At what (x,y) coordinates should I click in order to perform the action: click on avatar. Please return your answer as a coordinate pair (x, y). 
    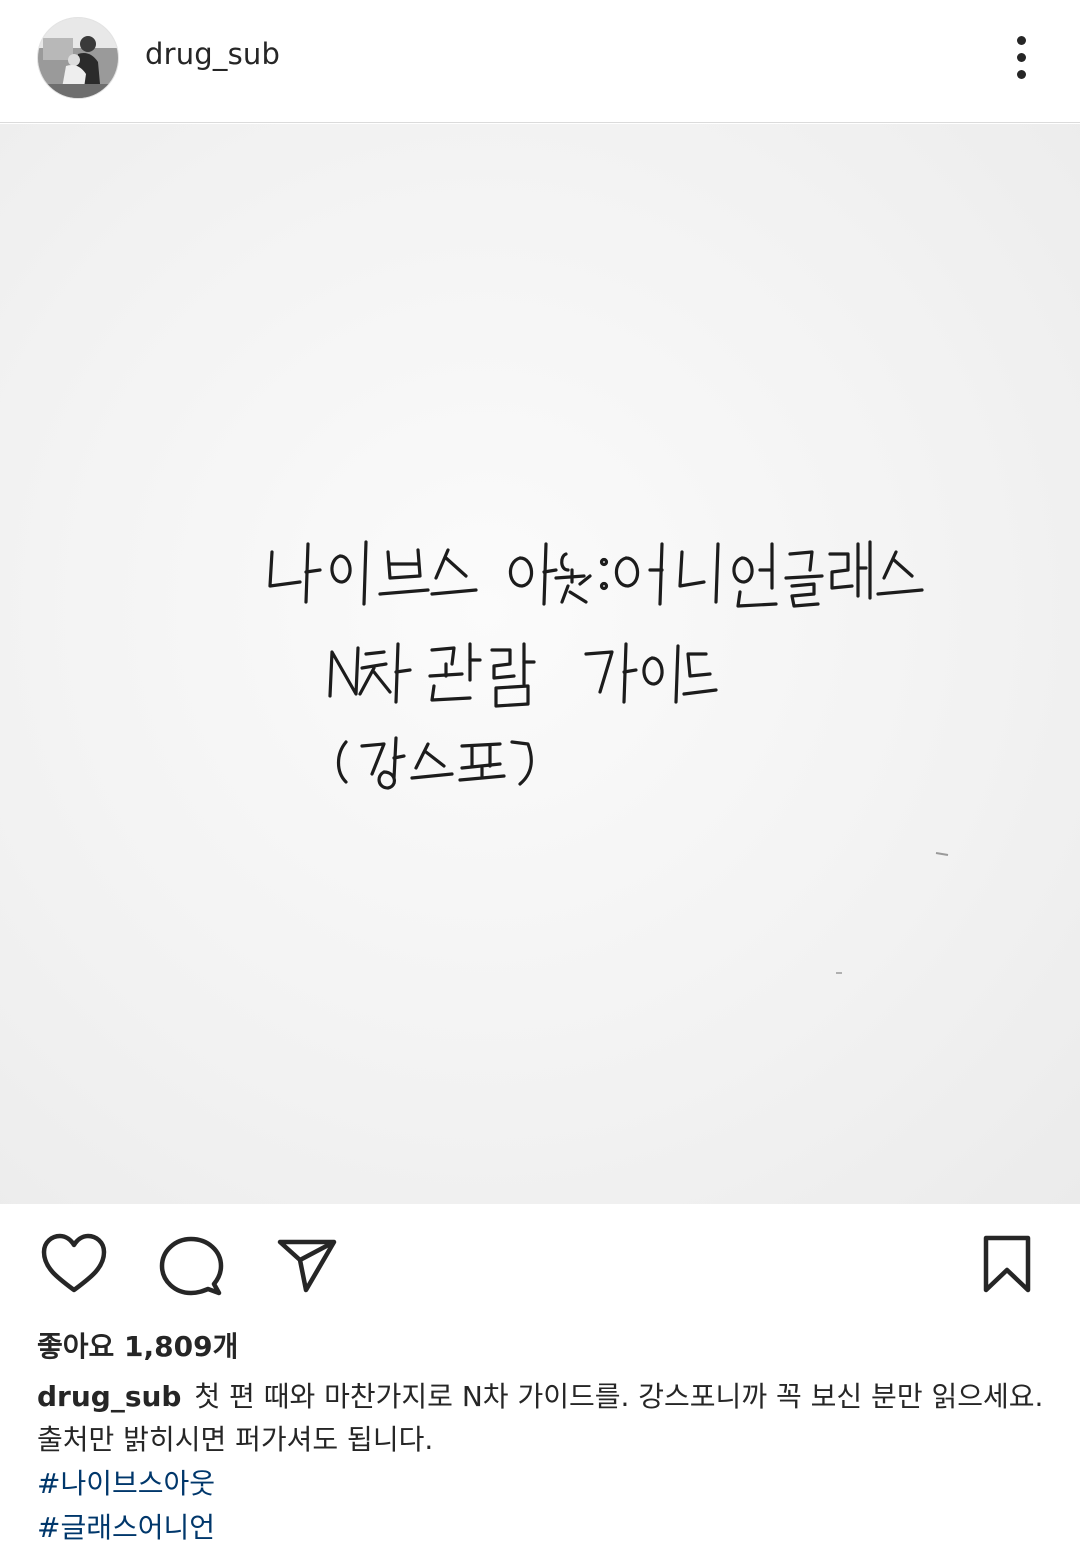
    Looking at the image, I should click on (78, 58).